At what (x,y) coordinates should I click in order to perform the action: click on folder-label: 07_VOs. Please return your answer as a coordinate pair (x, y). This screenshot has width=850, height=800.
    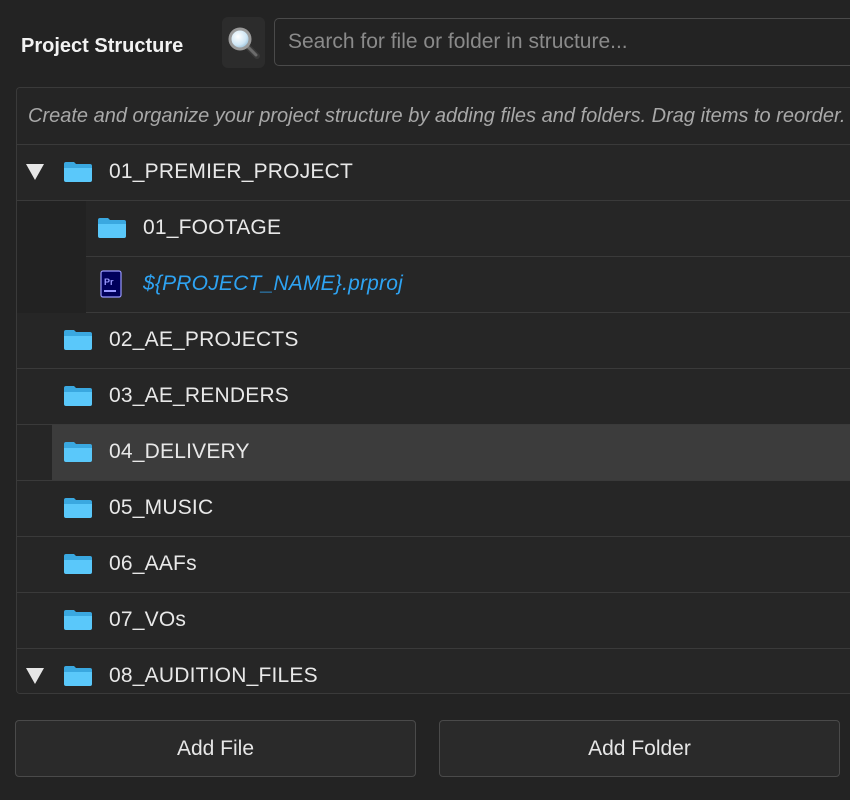
    Looking at the image, I should click on (148, 619).